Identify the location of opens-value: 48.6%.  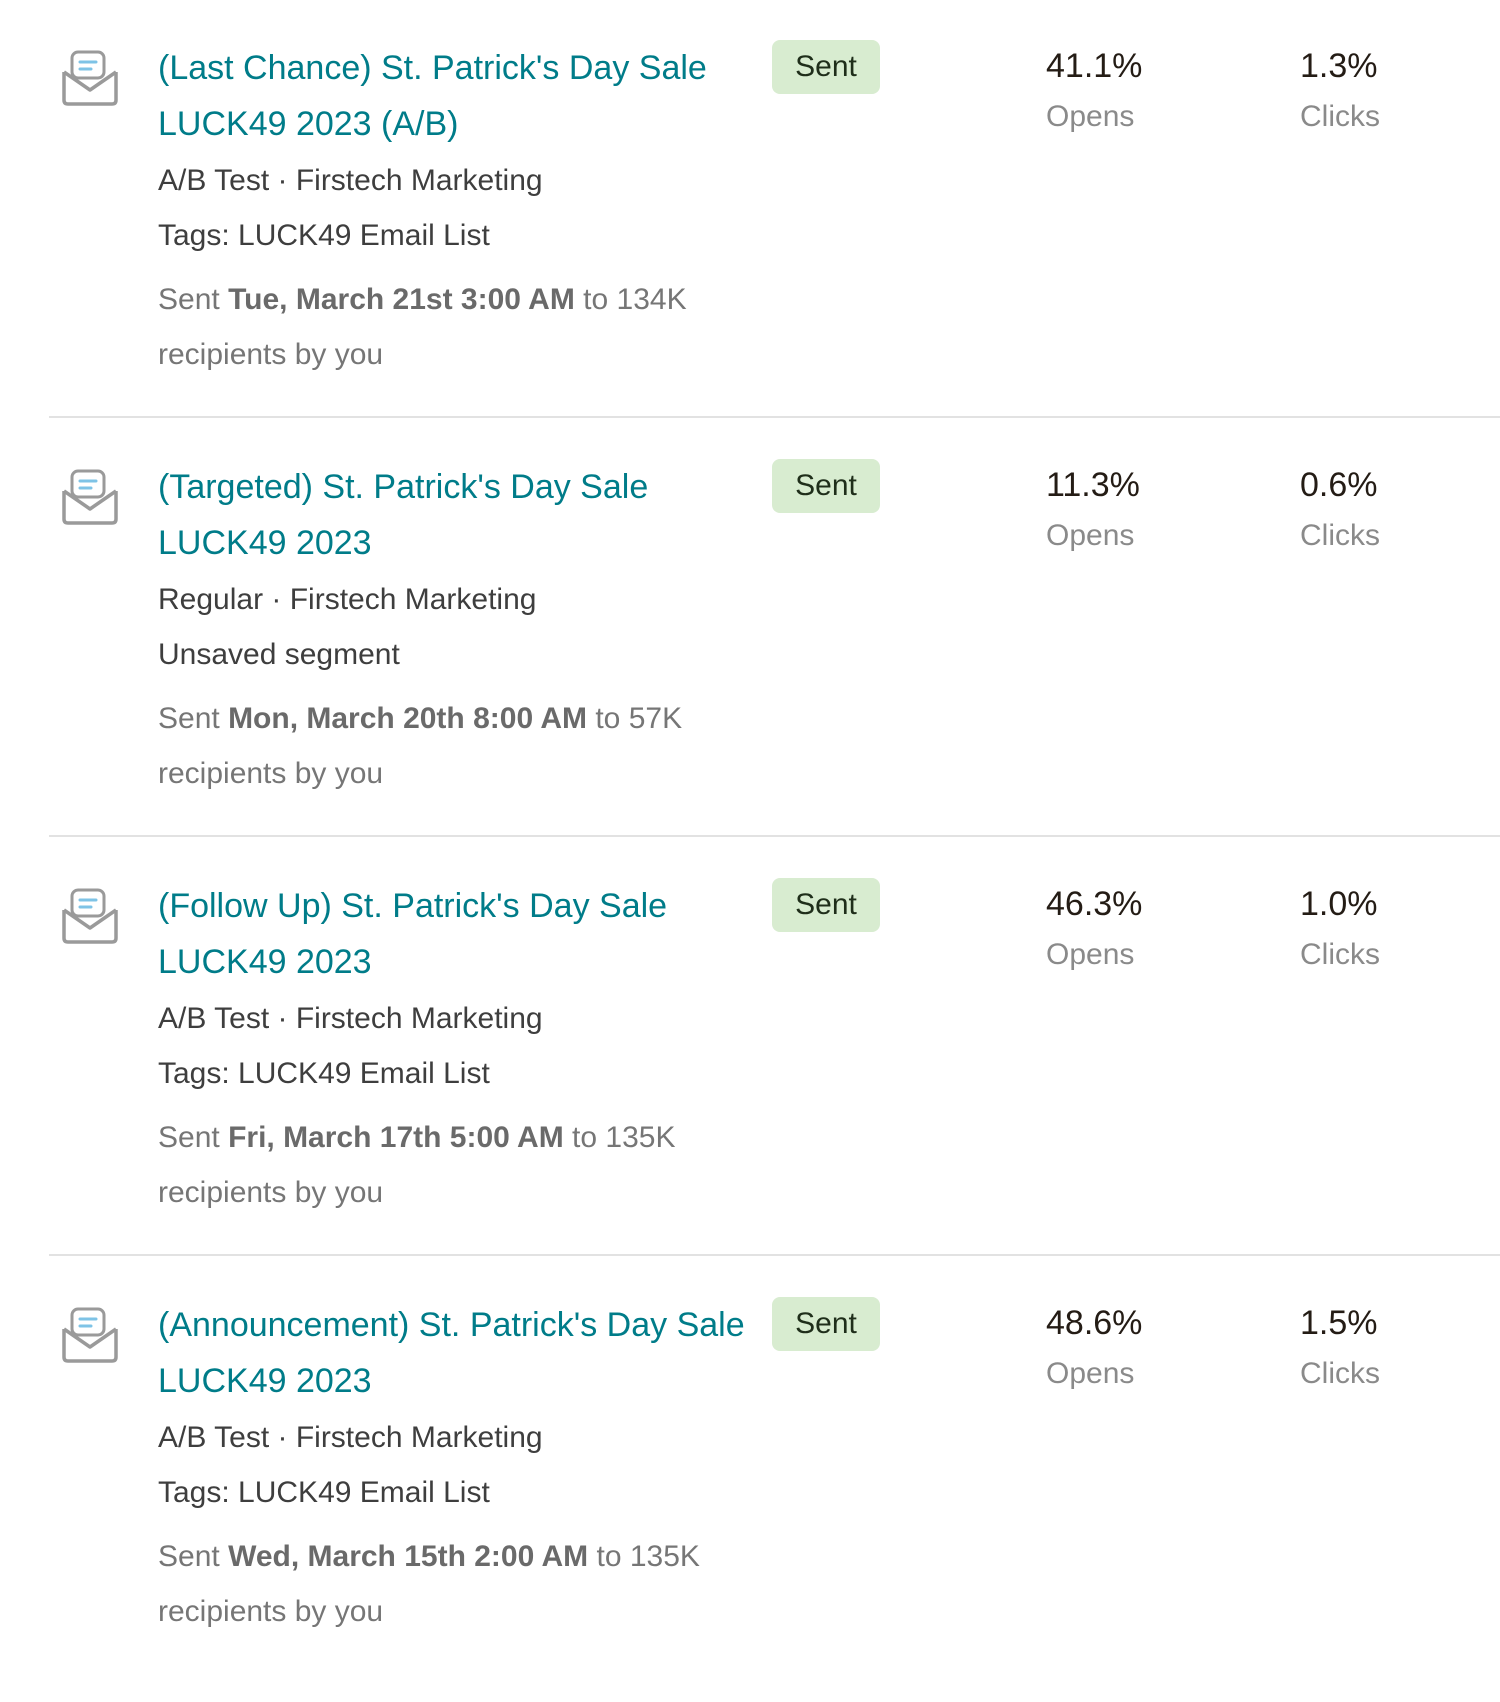
(1094, 1323).